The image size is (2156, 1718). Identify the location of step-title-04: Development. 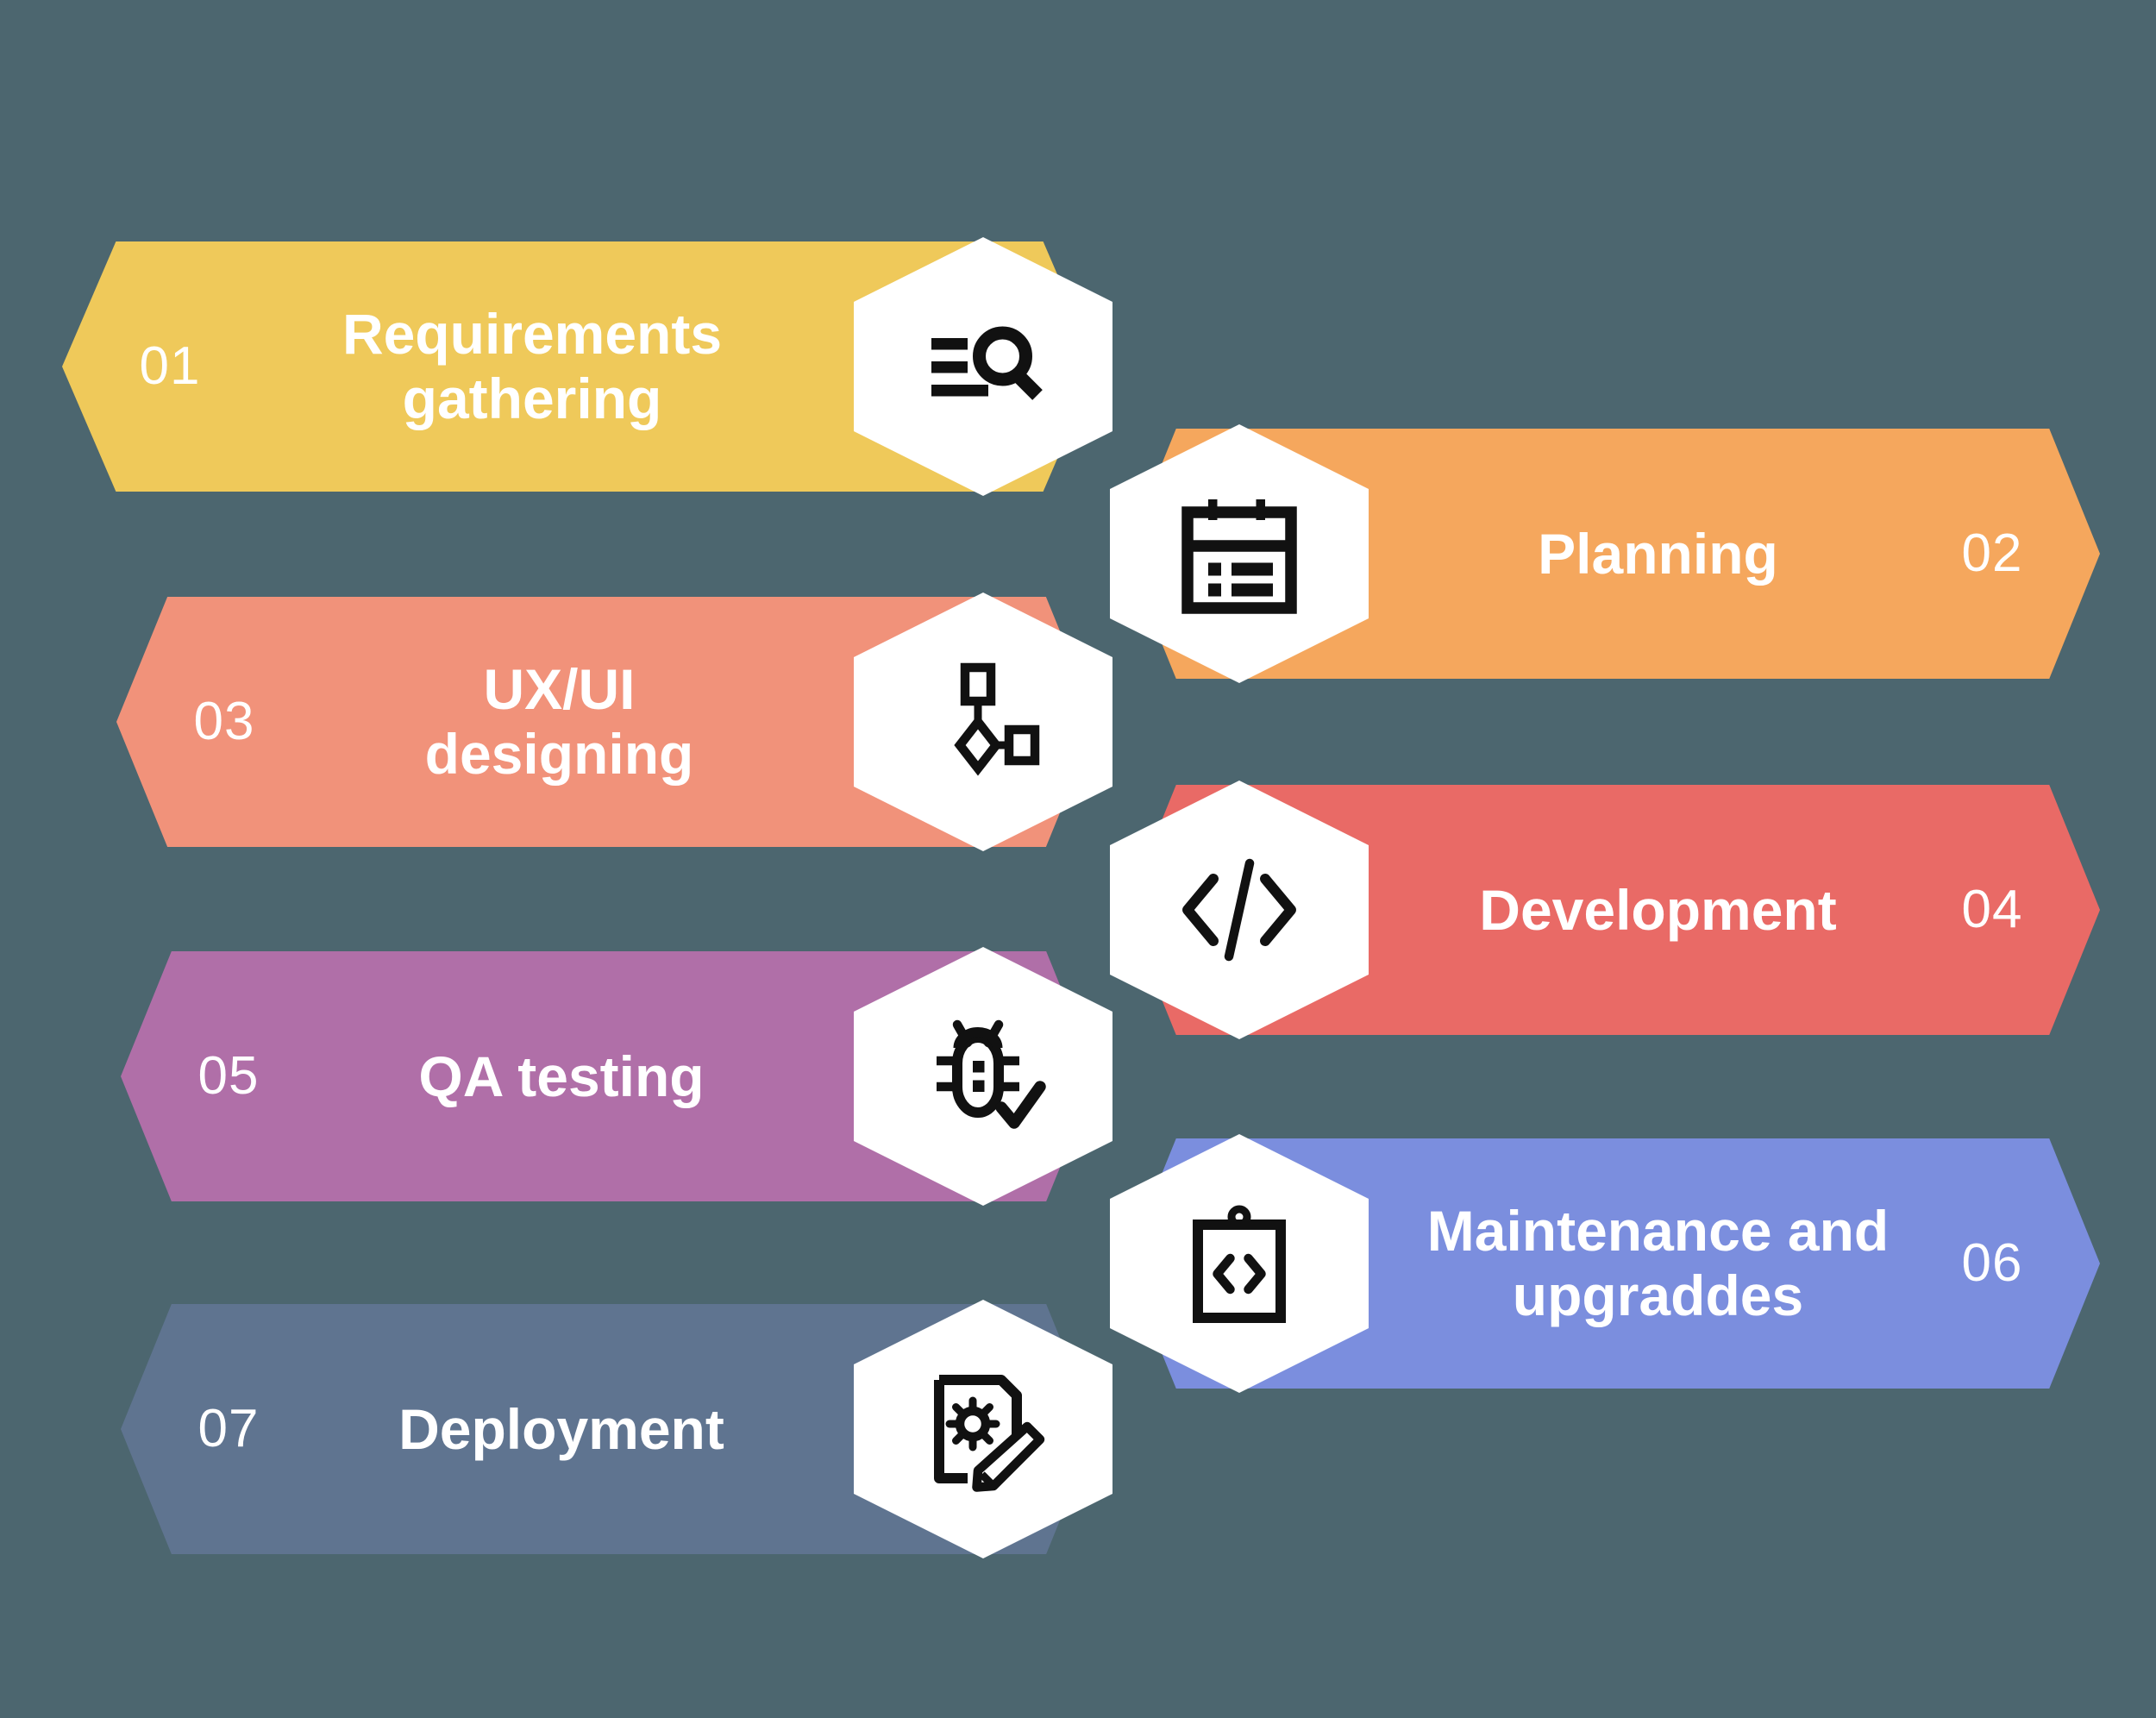
(1658, 910).